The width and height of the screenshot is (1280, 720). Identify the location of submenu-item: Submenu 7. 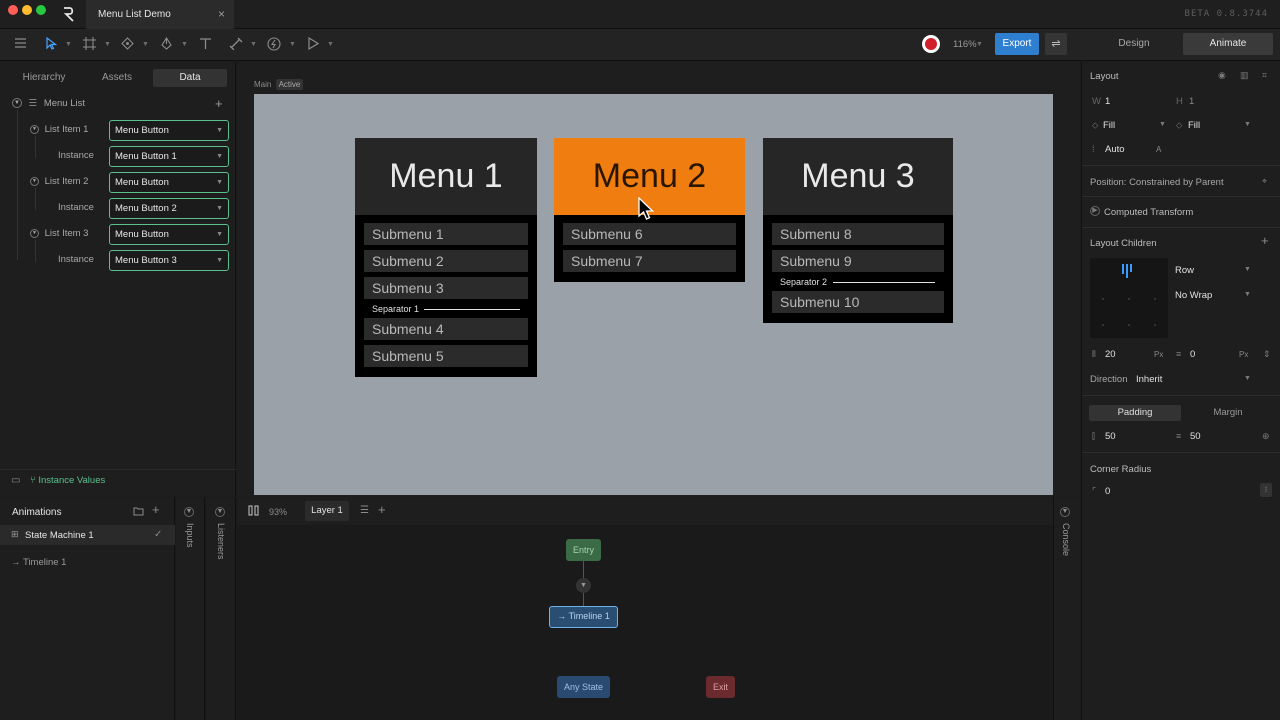
(649, 261).